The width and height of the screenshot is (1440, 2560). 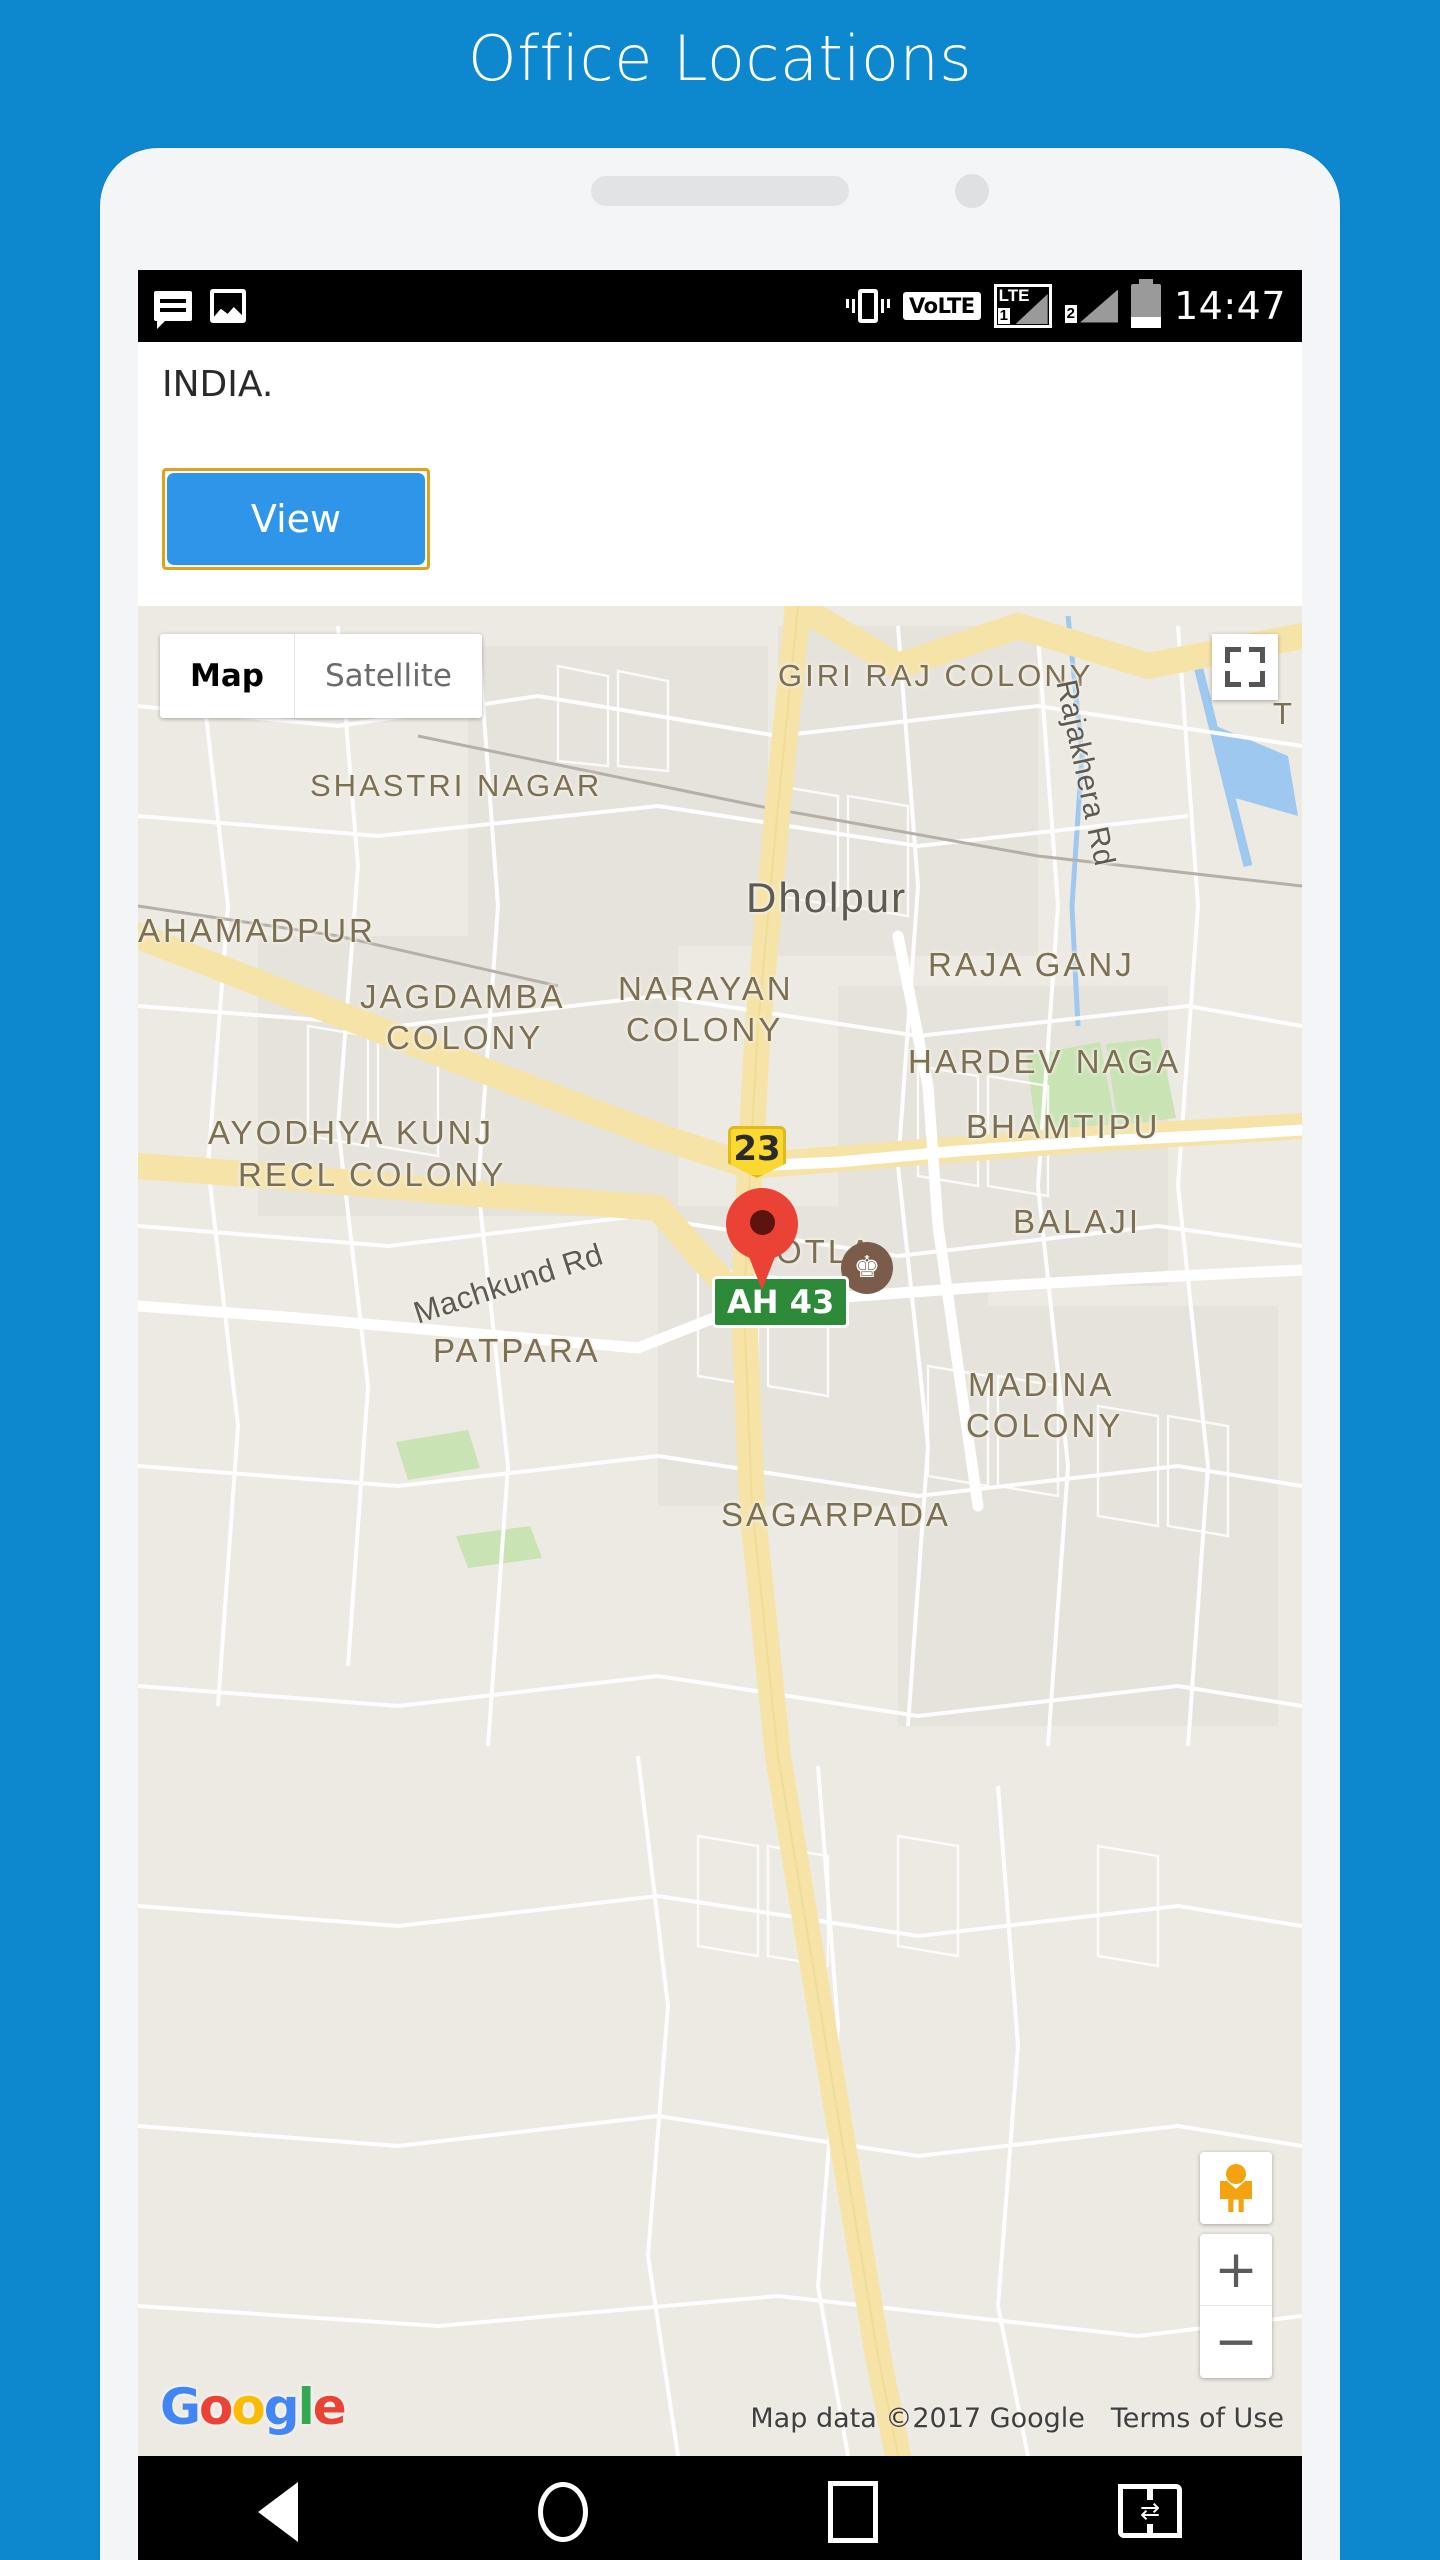 I want to click on volte-badge: VoLTE, so click(x=942, y=306).